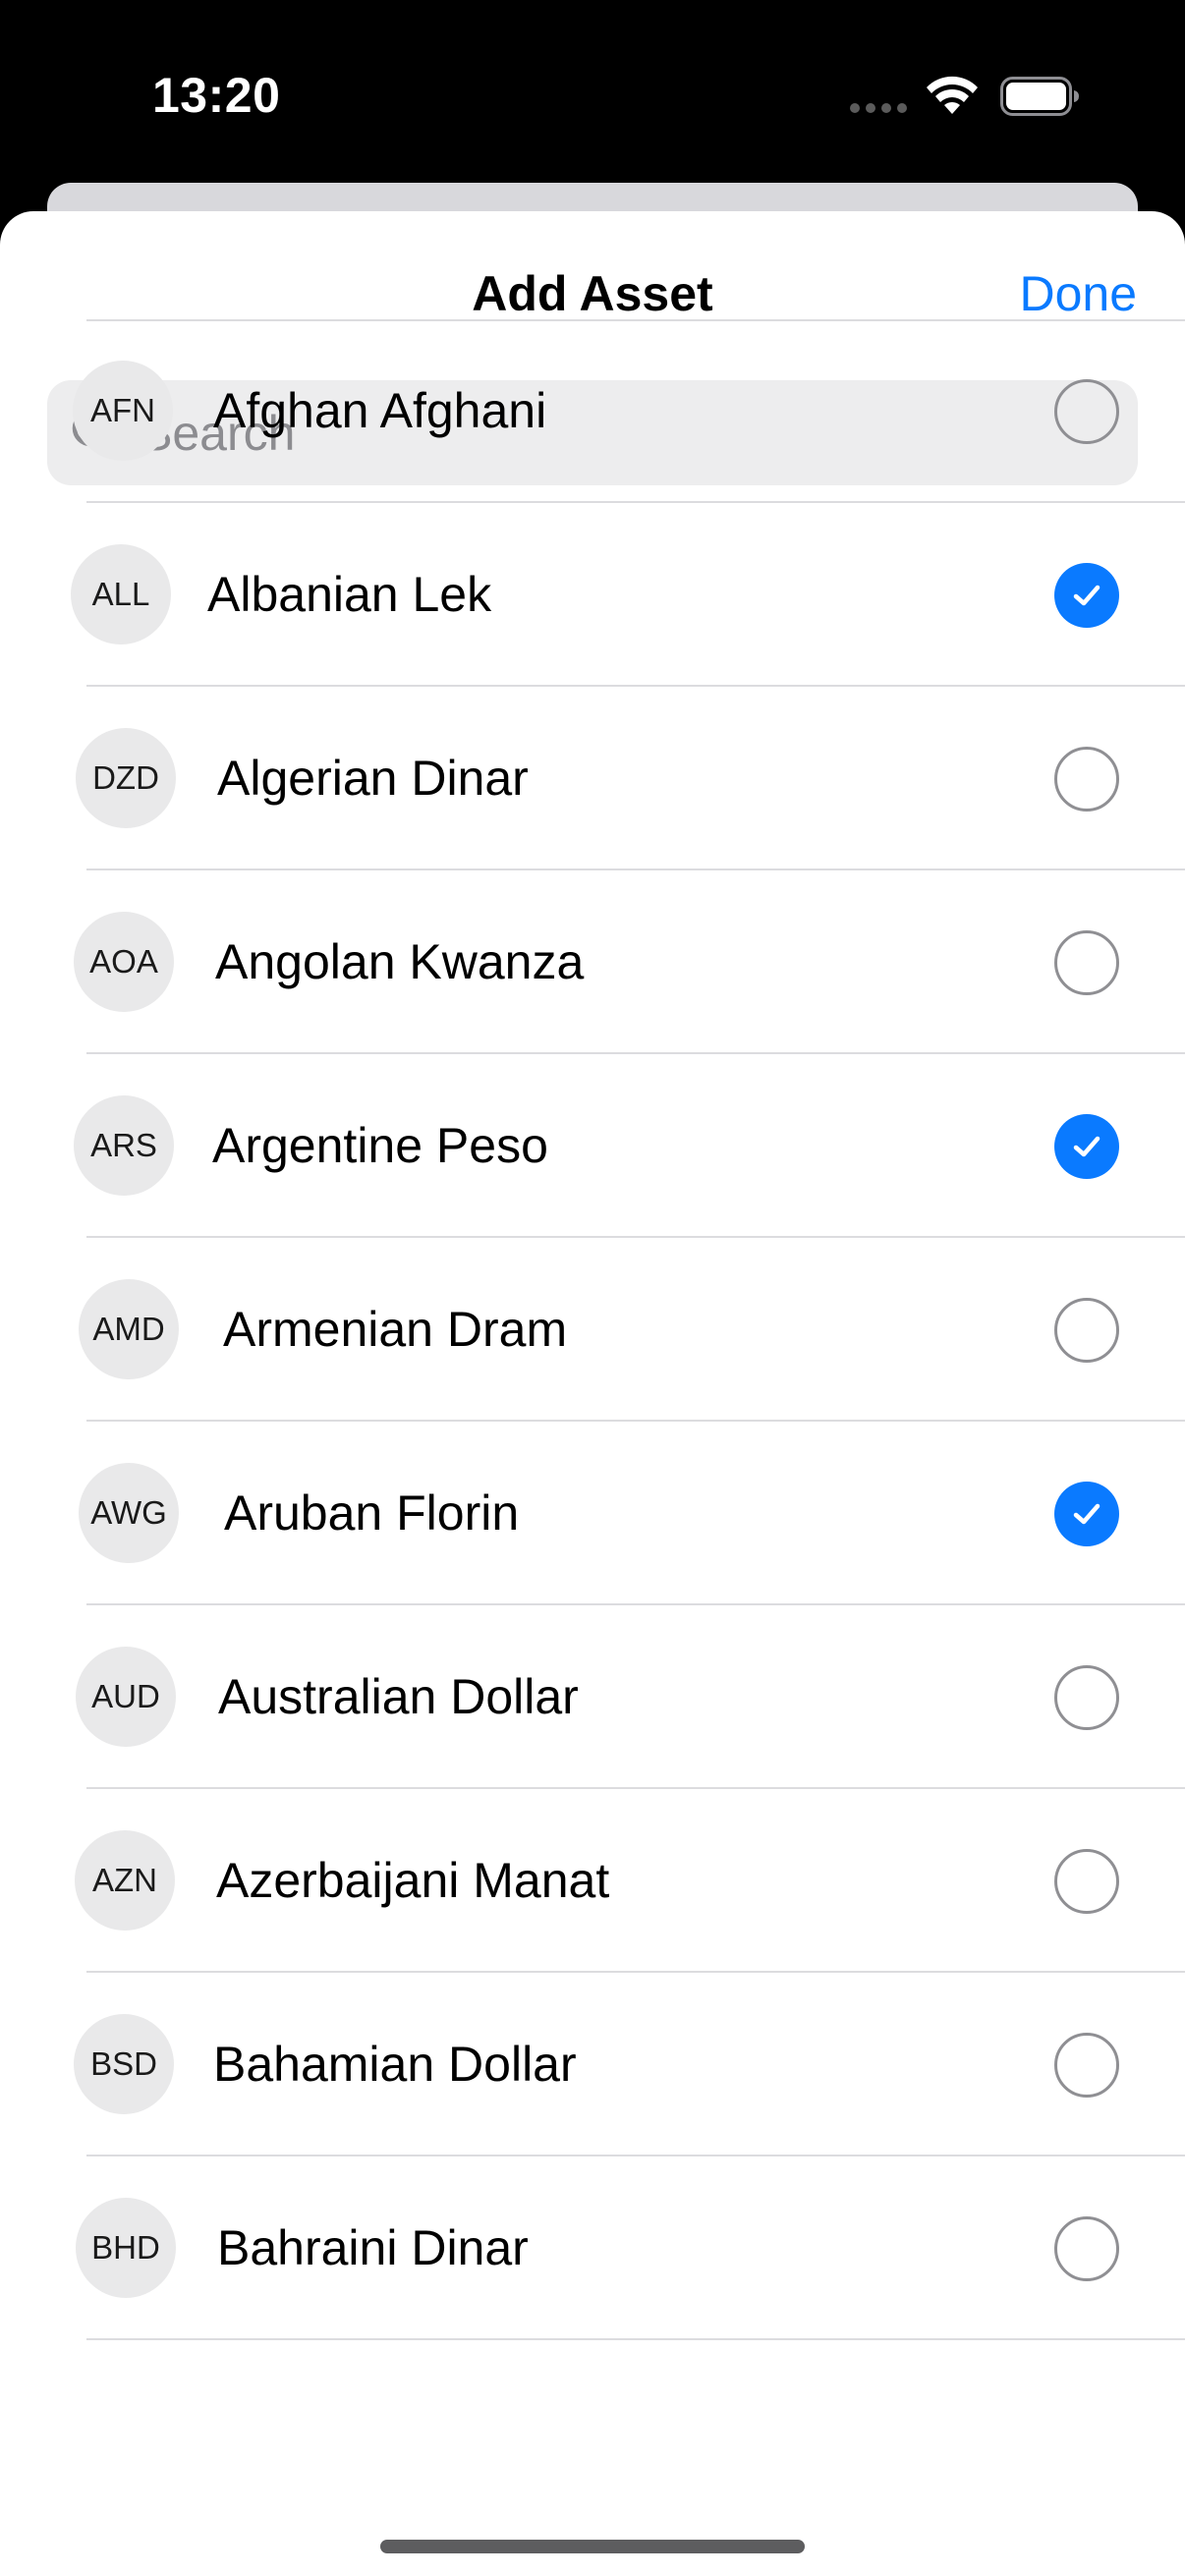  Describe the element at coordinates (1078, 293) in the screenshot. I see `done-button: Done` at that location.